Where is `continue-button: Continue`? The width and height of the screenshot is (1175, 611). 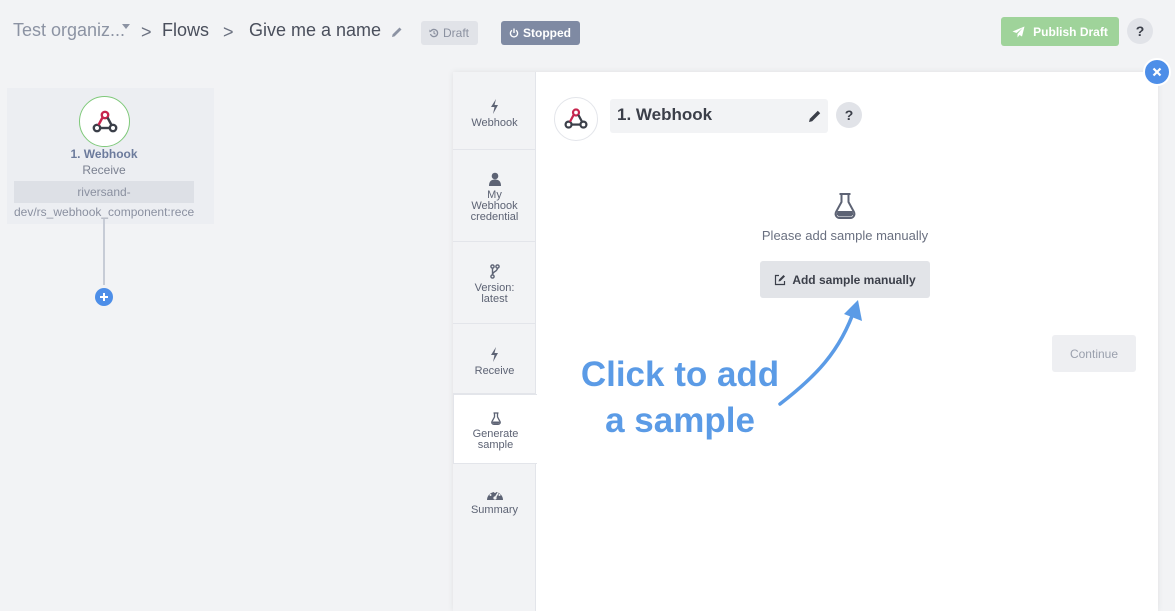 continue-button: Continue is located at coordinates (1094, 353).